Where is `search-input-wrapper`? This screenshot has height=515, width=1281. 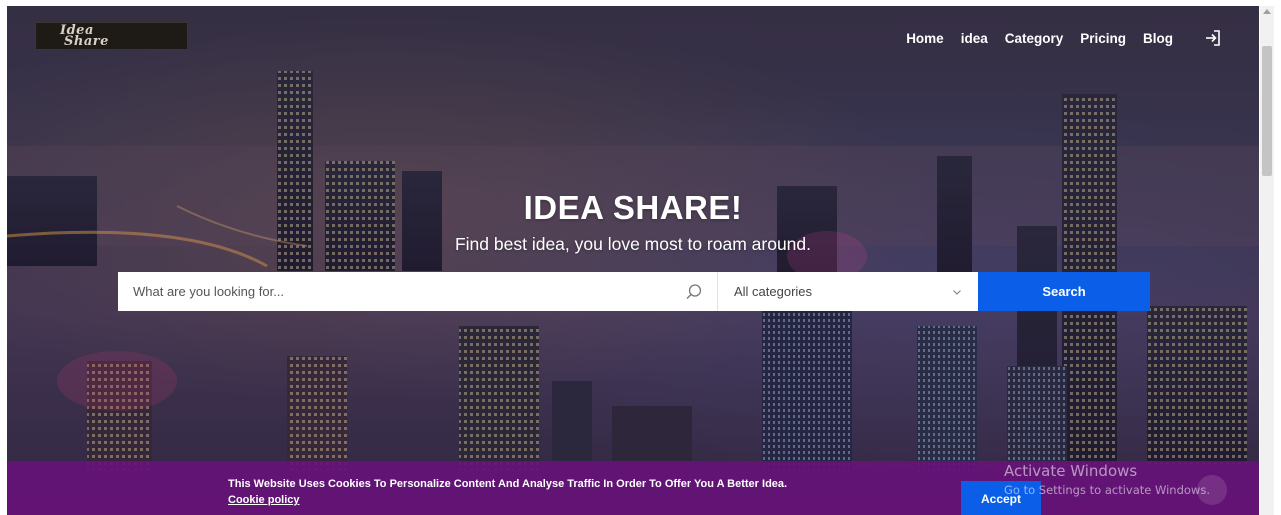 search-input-wrapper is located at coordinates (418, 291).